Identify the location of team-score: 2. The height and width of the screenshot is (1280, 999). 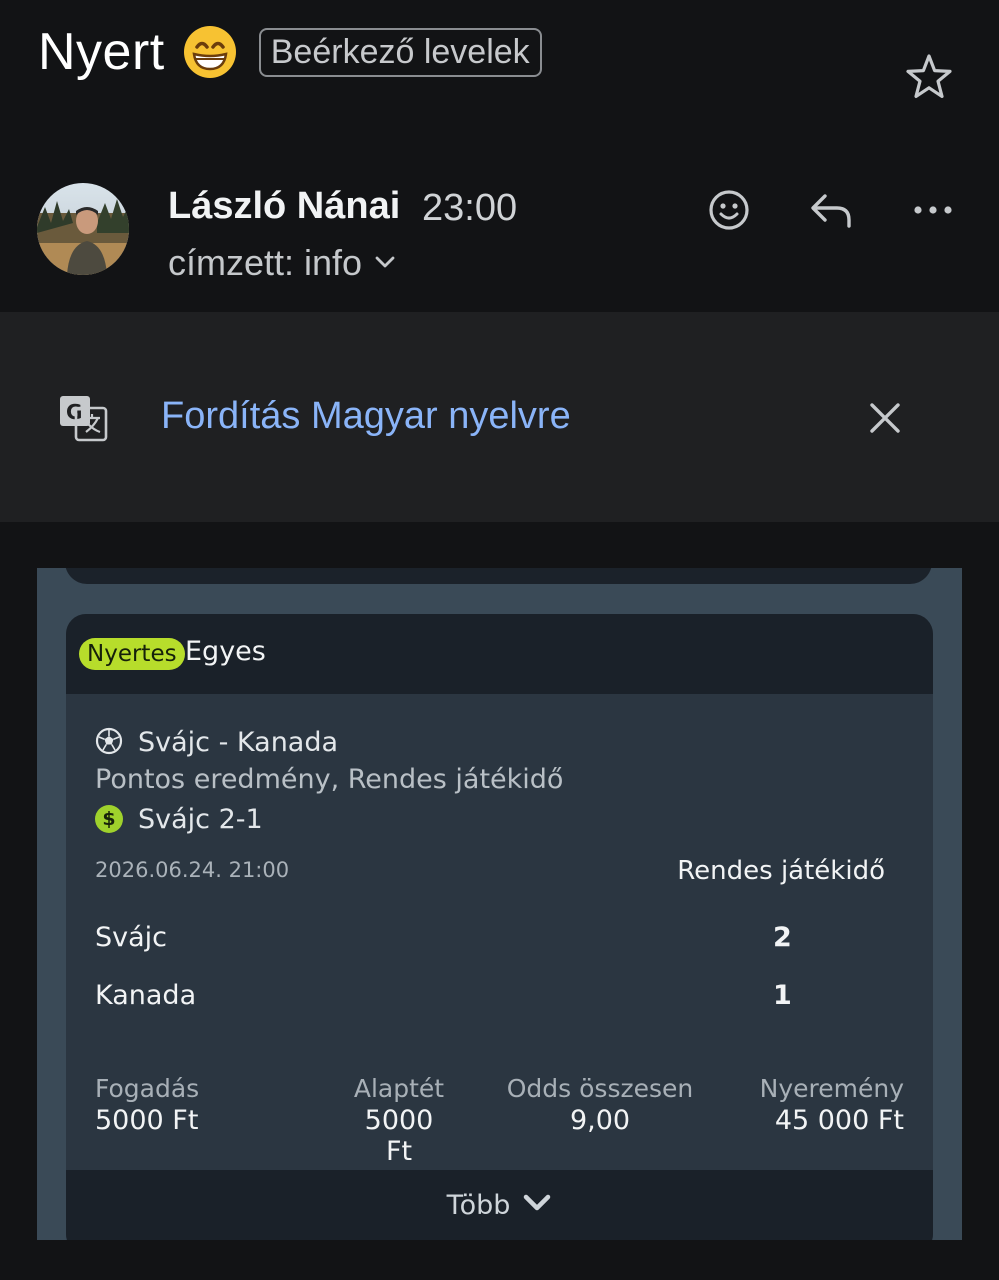
(782, 937).